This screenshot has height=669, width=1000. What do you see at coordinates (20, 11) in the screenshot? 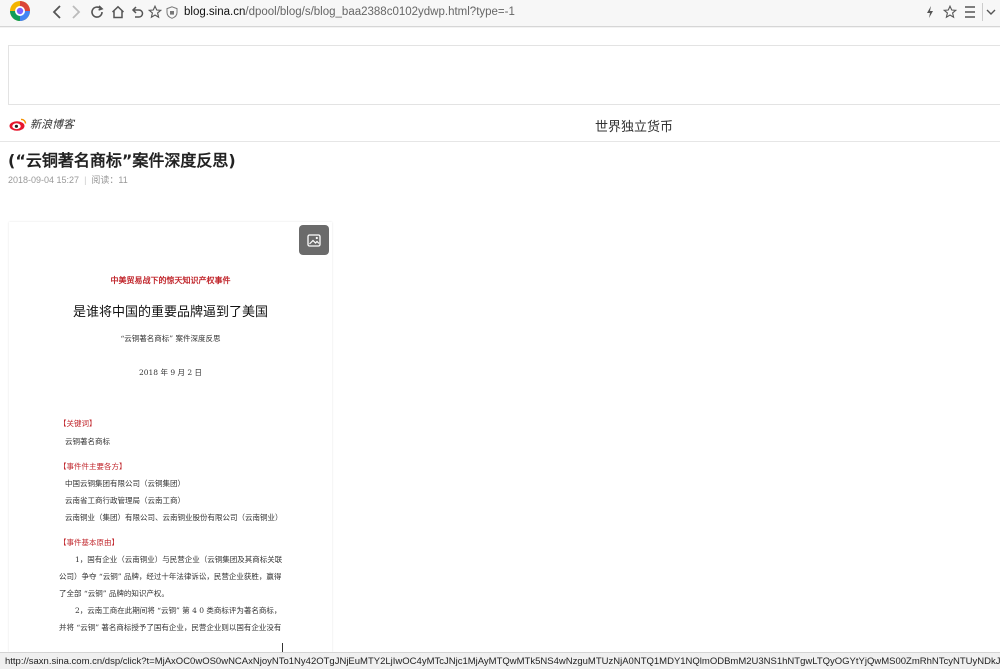
I see `browser-logo-icon` at bounding box center [20, 11].